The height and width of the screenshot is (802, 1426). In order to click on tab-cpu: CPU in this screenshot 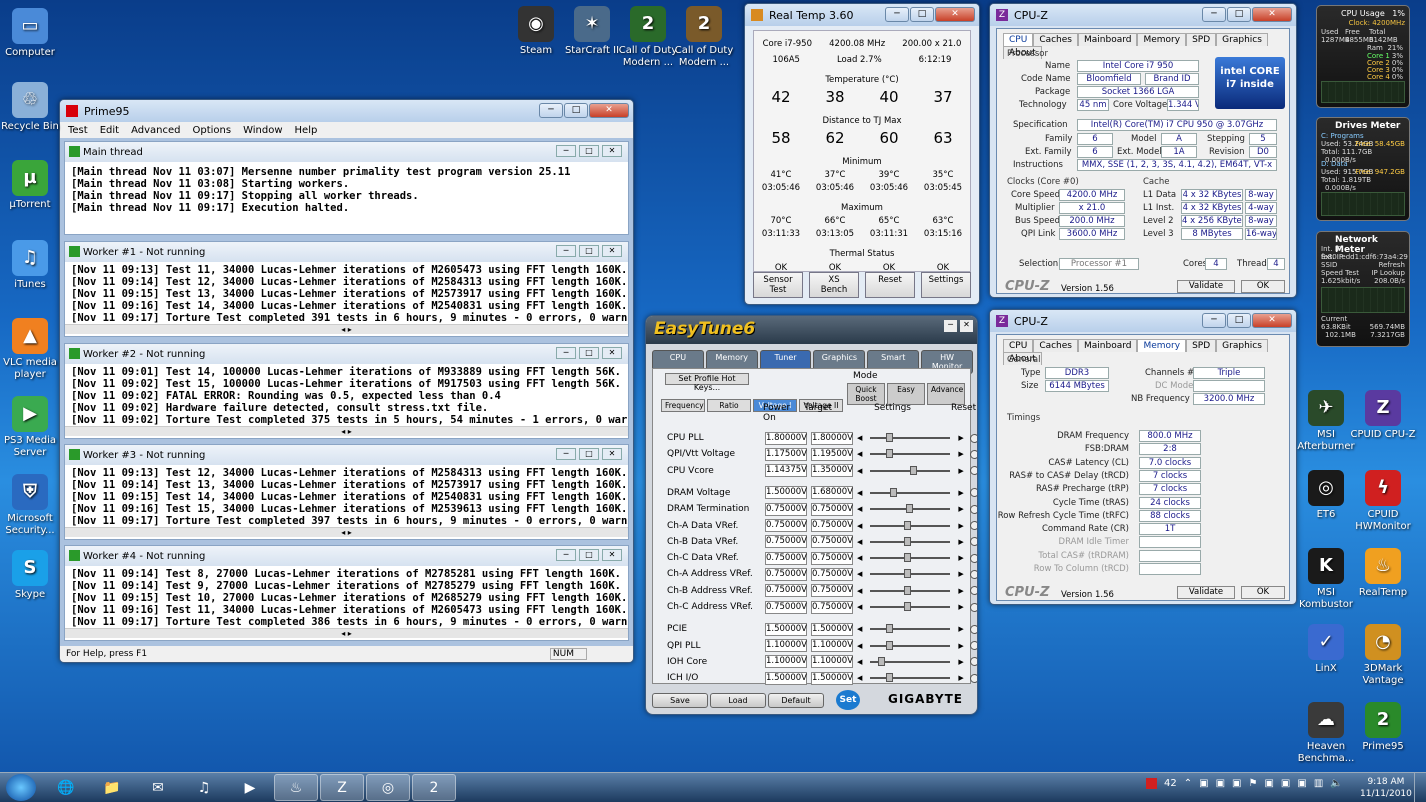, I will do `click(1018, 345)`.